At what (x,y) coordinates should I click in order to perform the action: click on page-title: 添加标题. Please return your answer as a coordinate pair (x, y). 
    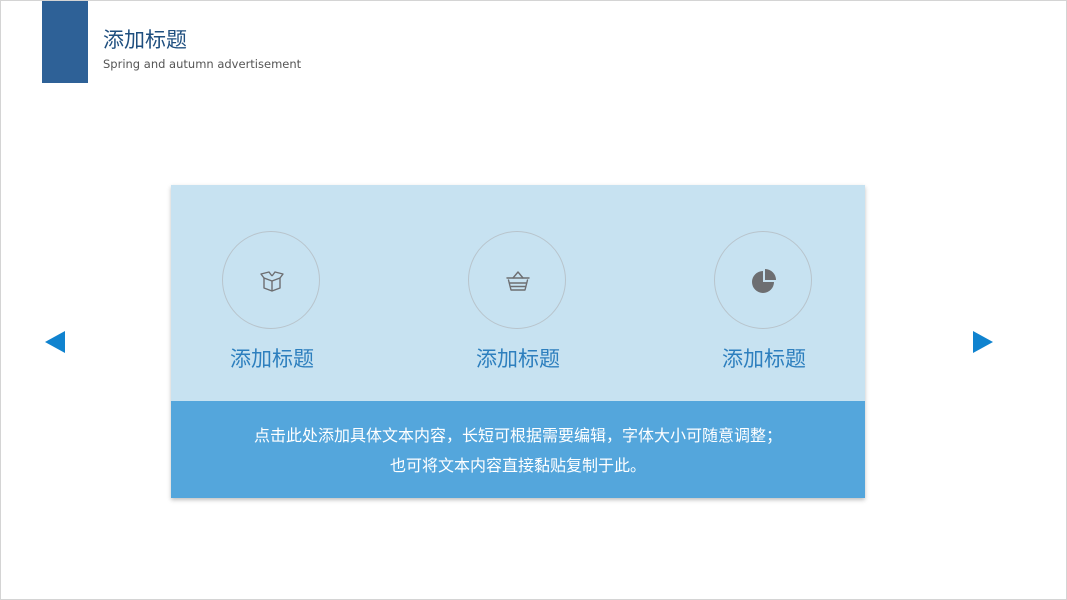
    Looking at the image, I should click on (145, 40).